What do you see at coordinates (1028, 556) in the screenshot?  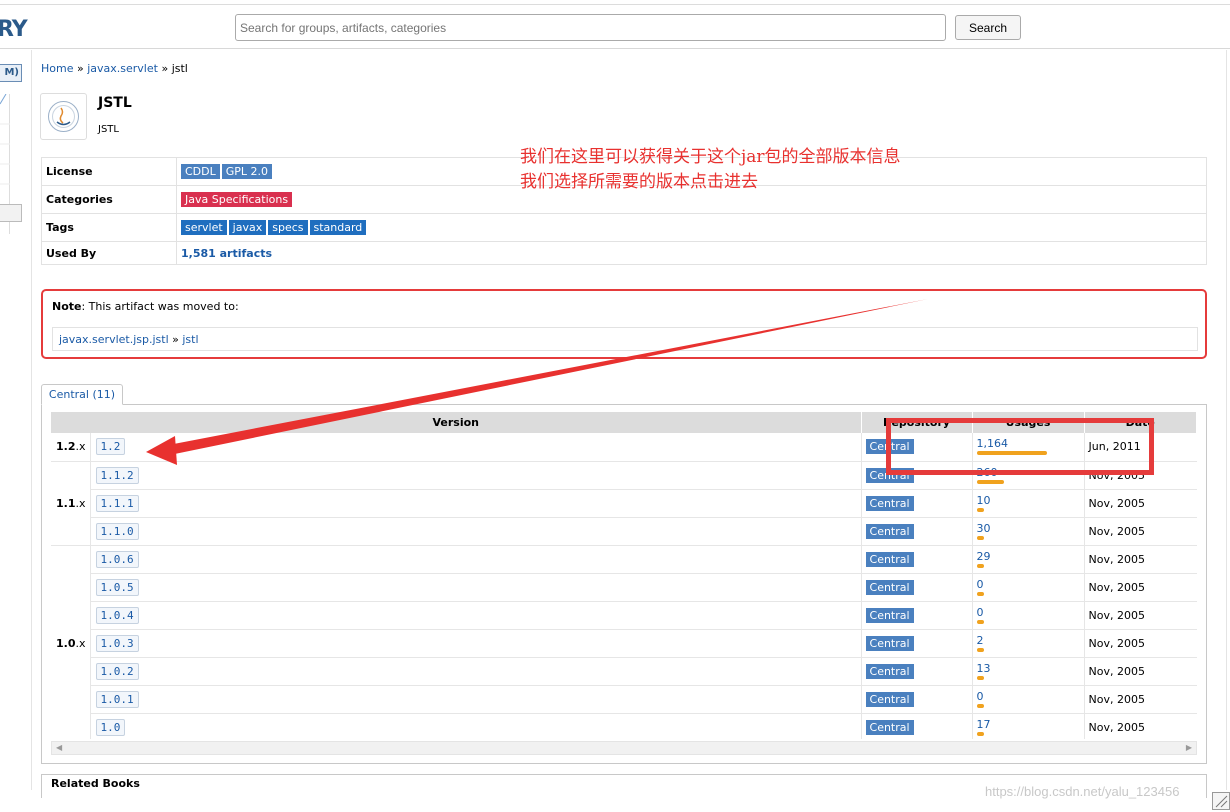 I see `usages-link: 29` at bounding box center [1028, 556].